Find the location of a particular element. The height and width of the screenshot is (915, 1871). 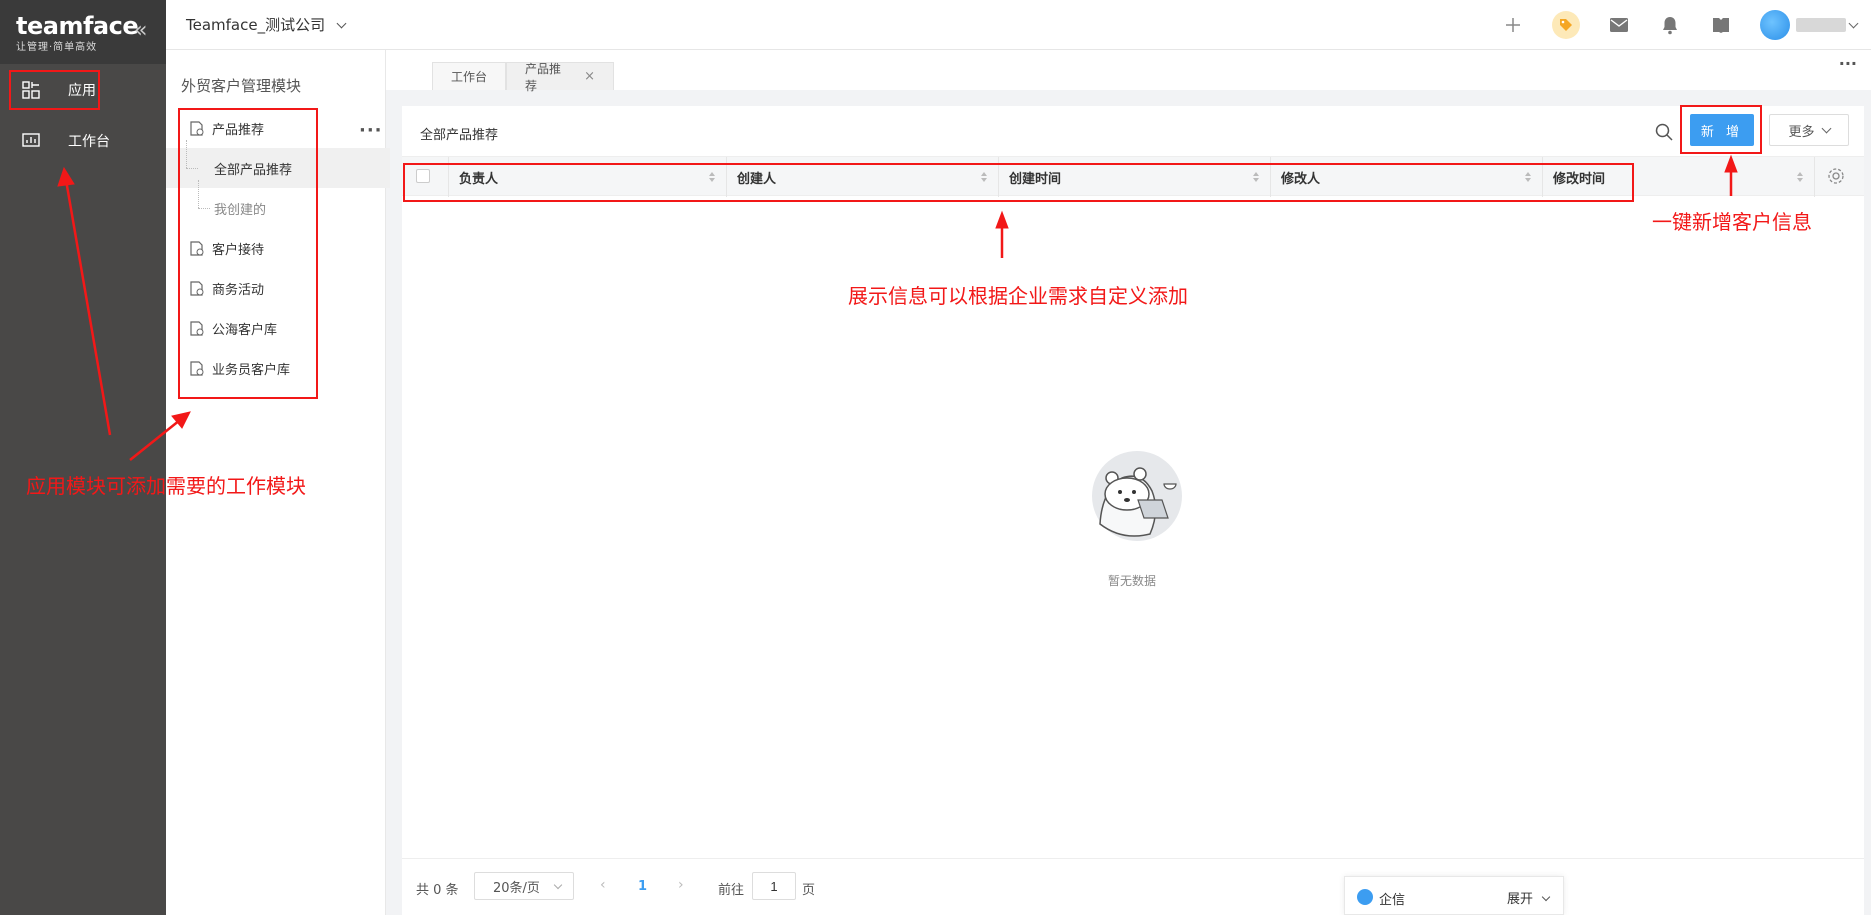

company-name: Teamface_测试公司 is located at coordinates (256, 25).